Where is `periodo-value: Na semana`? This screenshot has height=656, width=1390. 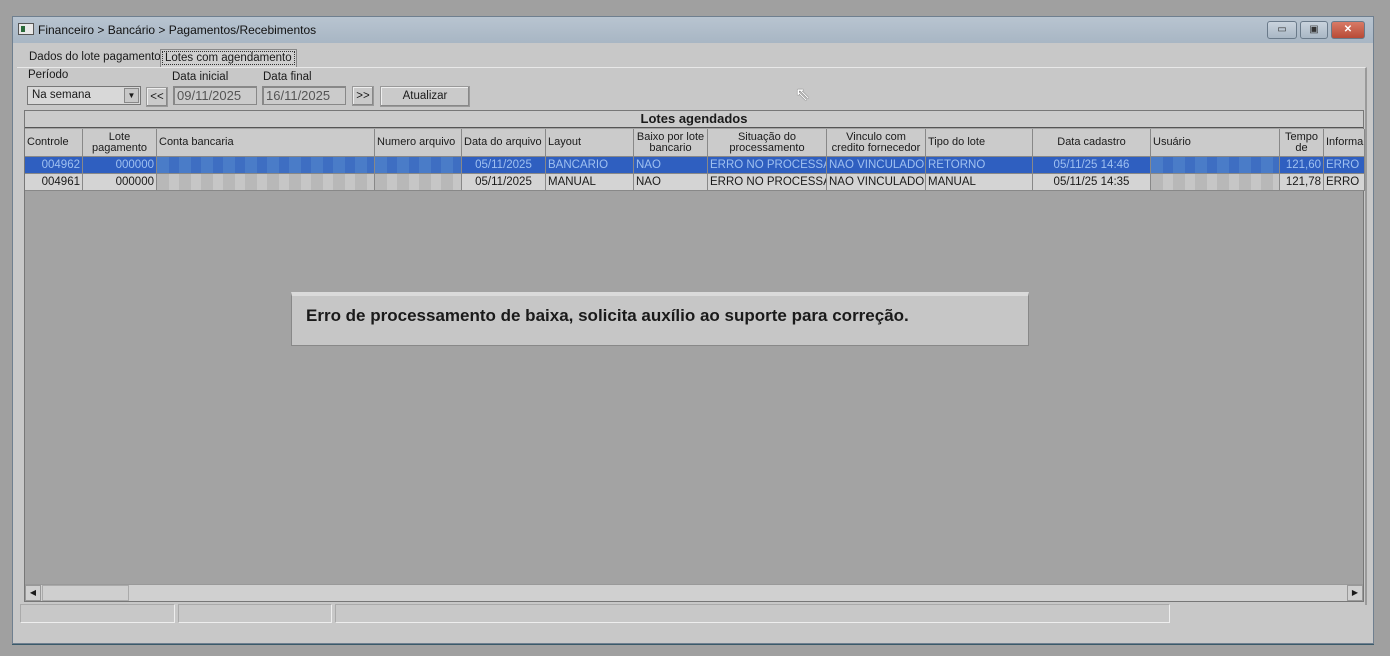 periodo-value: Na semana is located at coordinates (61, 95).